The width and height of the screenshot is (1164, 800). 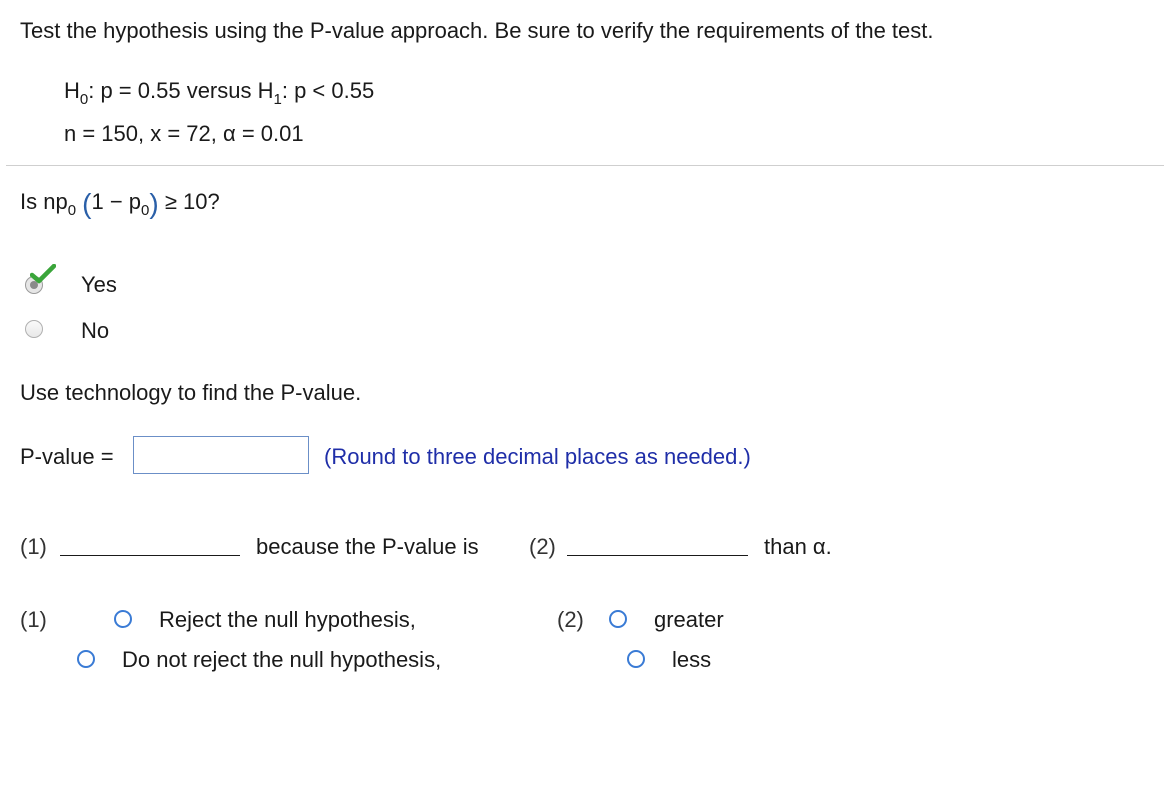 What do you see at coordinates (33, 546) in the screenshot?
I see `blank1-label: (1)` at bounding box center [33, 546].